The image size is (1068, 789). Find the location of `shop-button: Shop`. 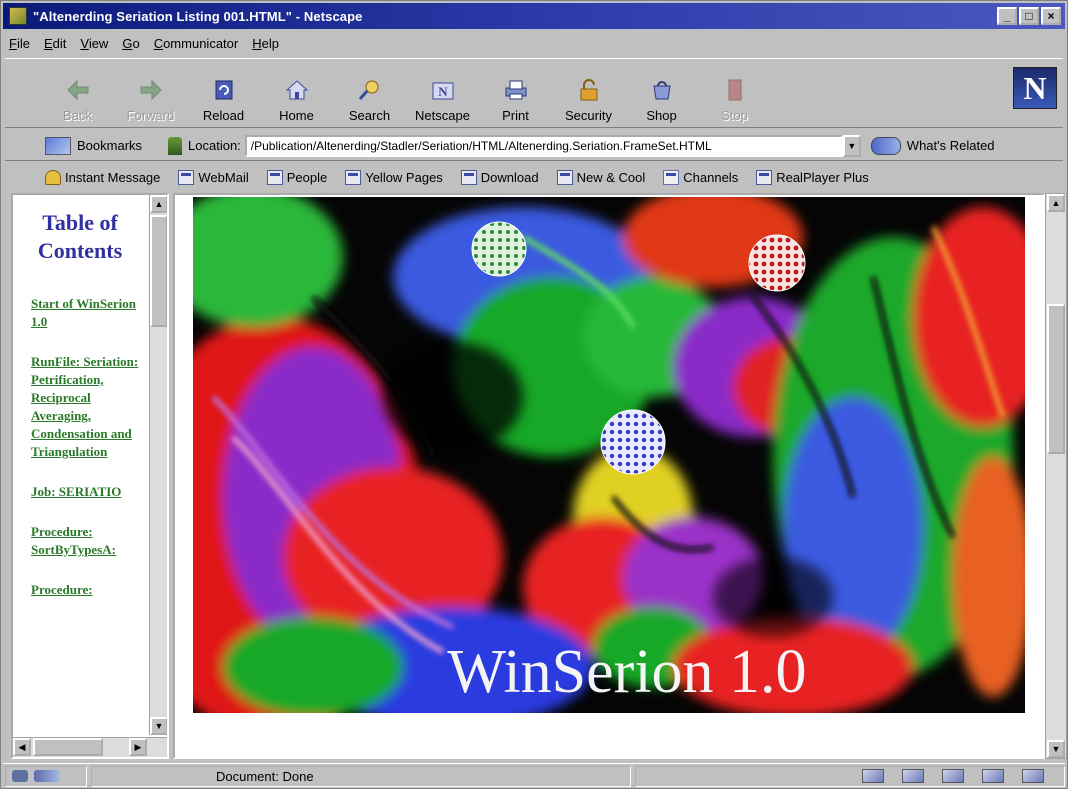

shop-button: Shop is located at coordinates (661, 95).